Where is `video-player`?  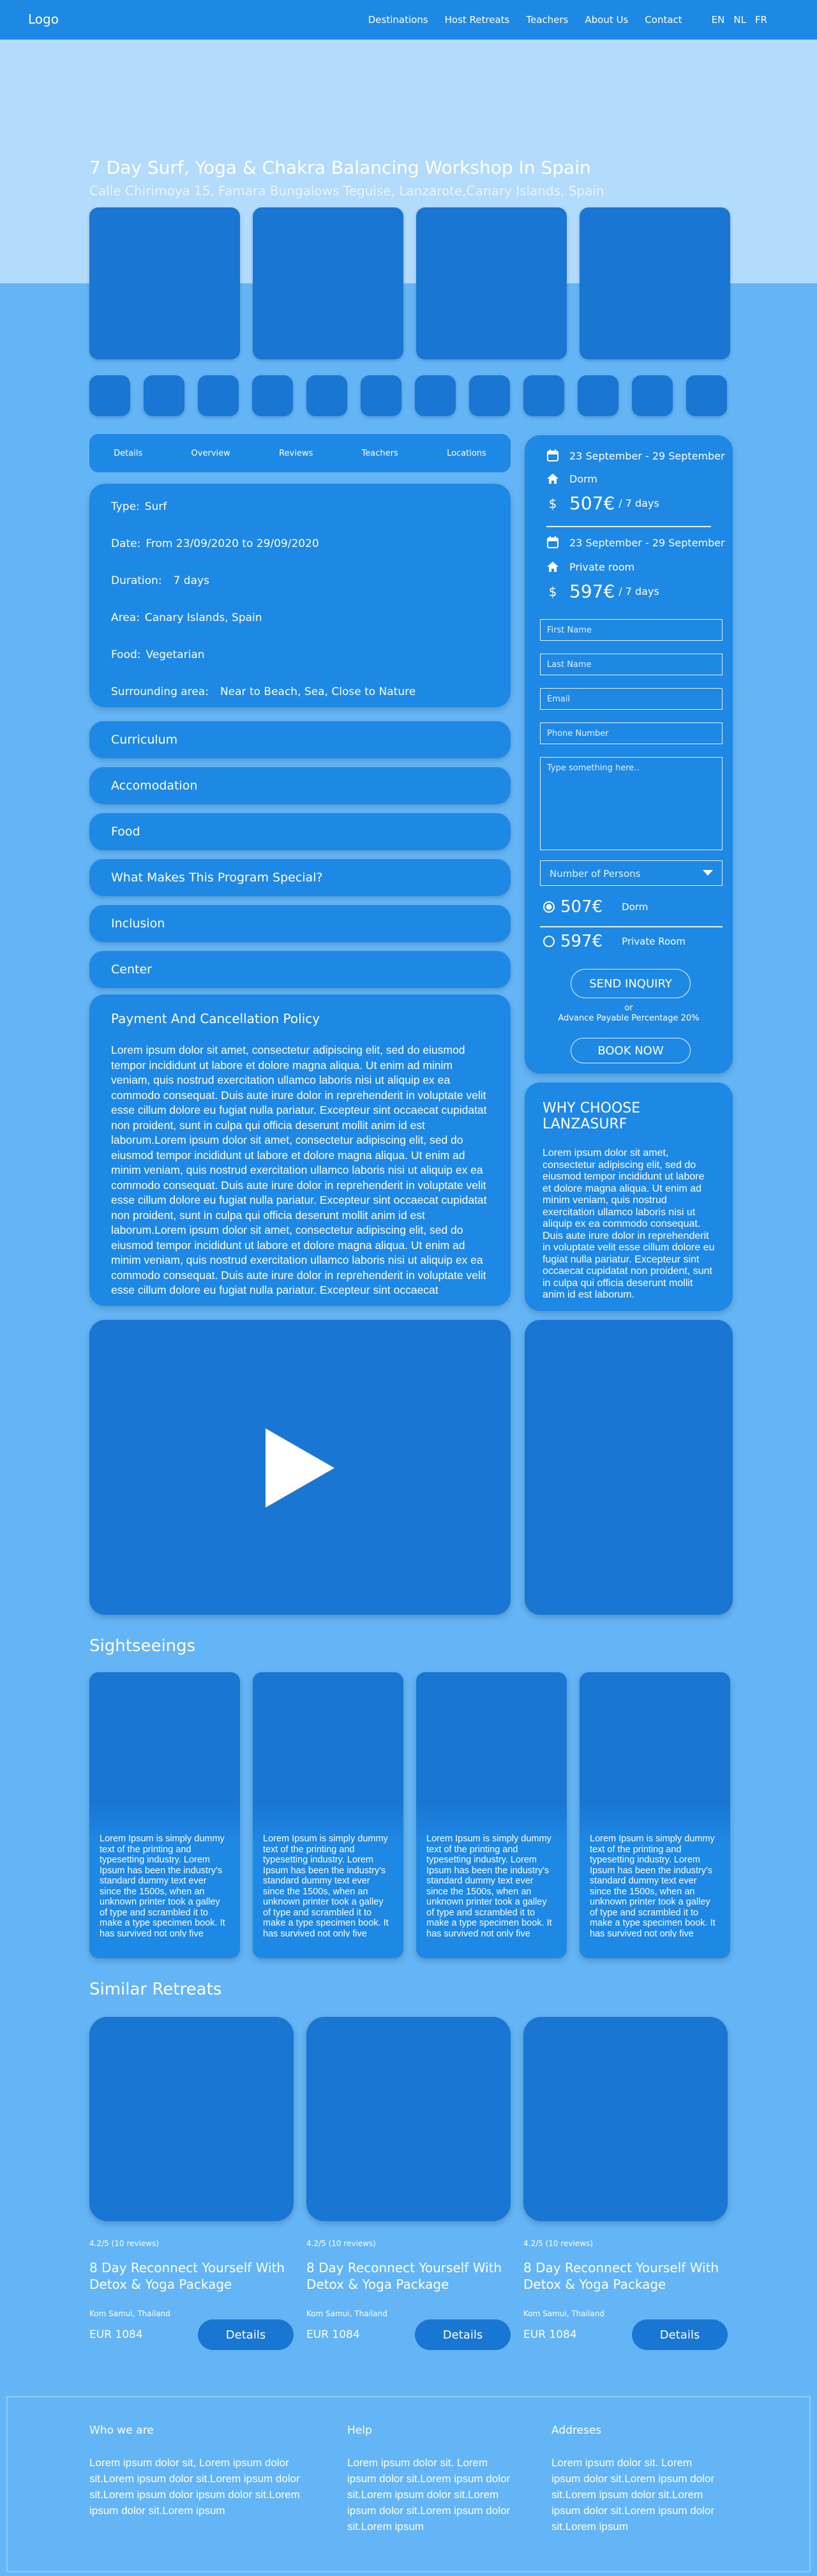 video-player is located at coordinates (300, 1467).